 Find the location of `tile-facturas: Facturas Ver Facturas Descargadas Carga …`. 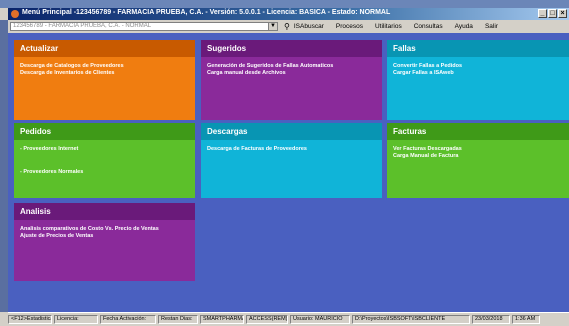

tile-facturas: Facturas Ver Facturas Descargadas Carga … is located at coordinates (478, 160).